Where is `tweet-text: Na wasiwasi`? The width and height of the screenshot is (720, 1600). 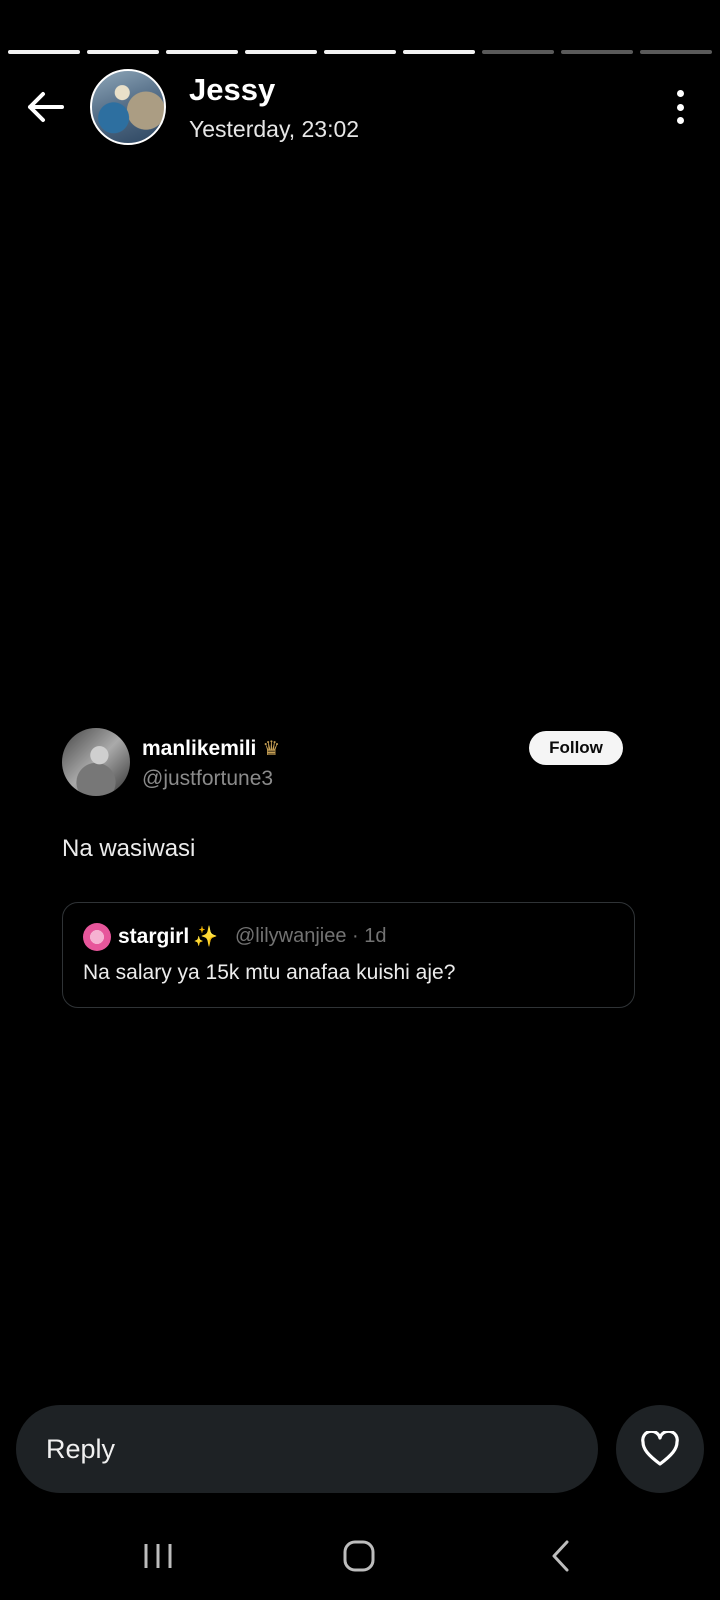 tweet-text: Na wasiwasi is located at coordinates (129, 848).